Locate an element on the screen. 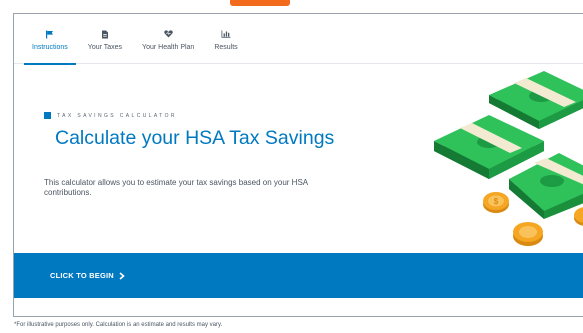  tab-instructions: Instructions is located at coordinates (50, 39).